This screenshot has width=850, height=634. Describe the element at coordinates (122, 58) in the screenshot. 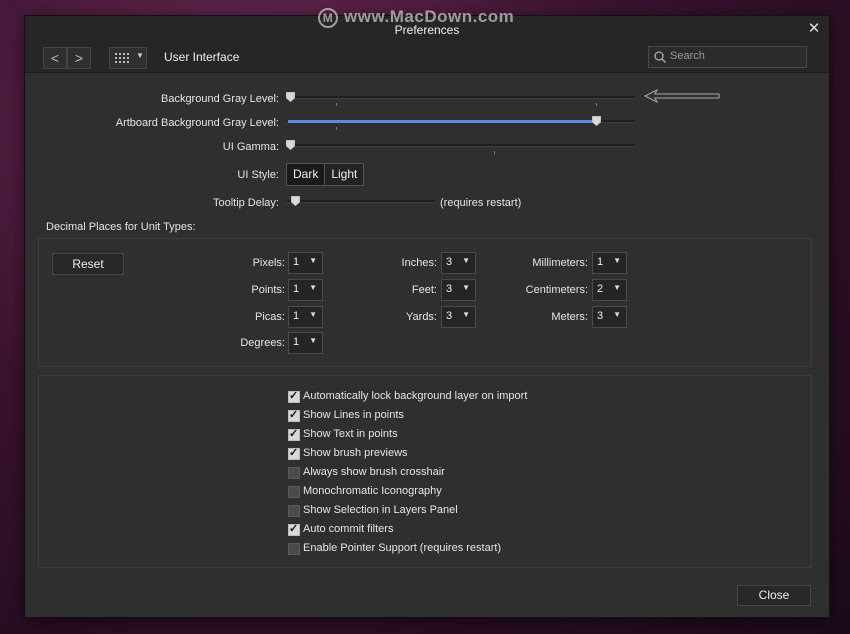

I see `grid-icon` at that location.